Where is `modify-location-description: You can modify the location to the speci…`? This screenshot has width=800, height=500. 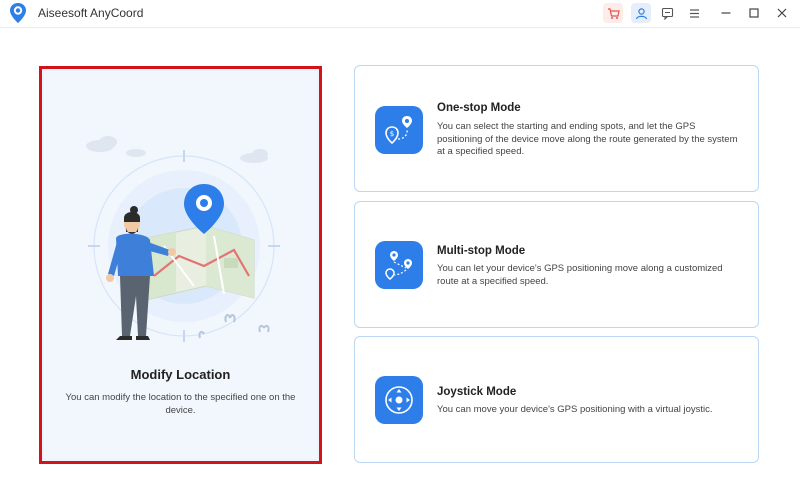 modify-location-description: You can modify the location to the speci… is located at coordinates (180, 404).